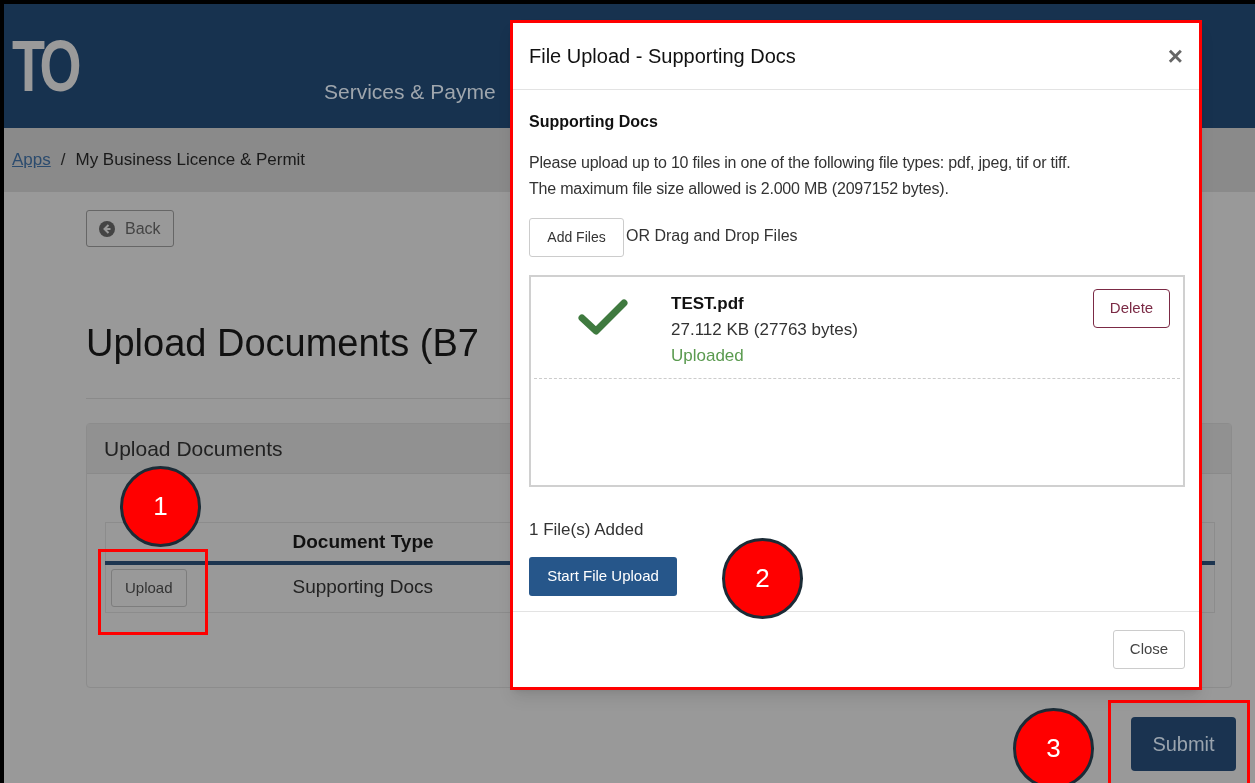 Image resolution: width=1255 pixels, height=783 pixels. I want to click on step-marker: 1, so click(160, 506).